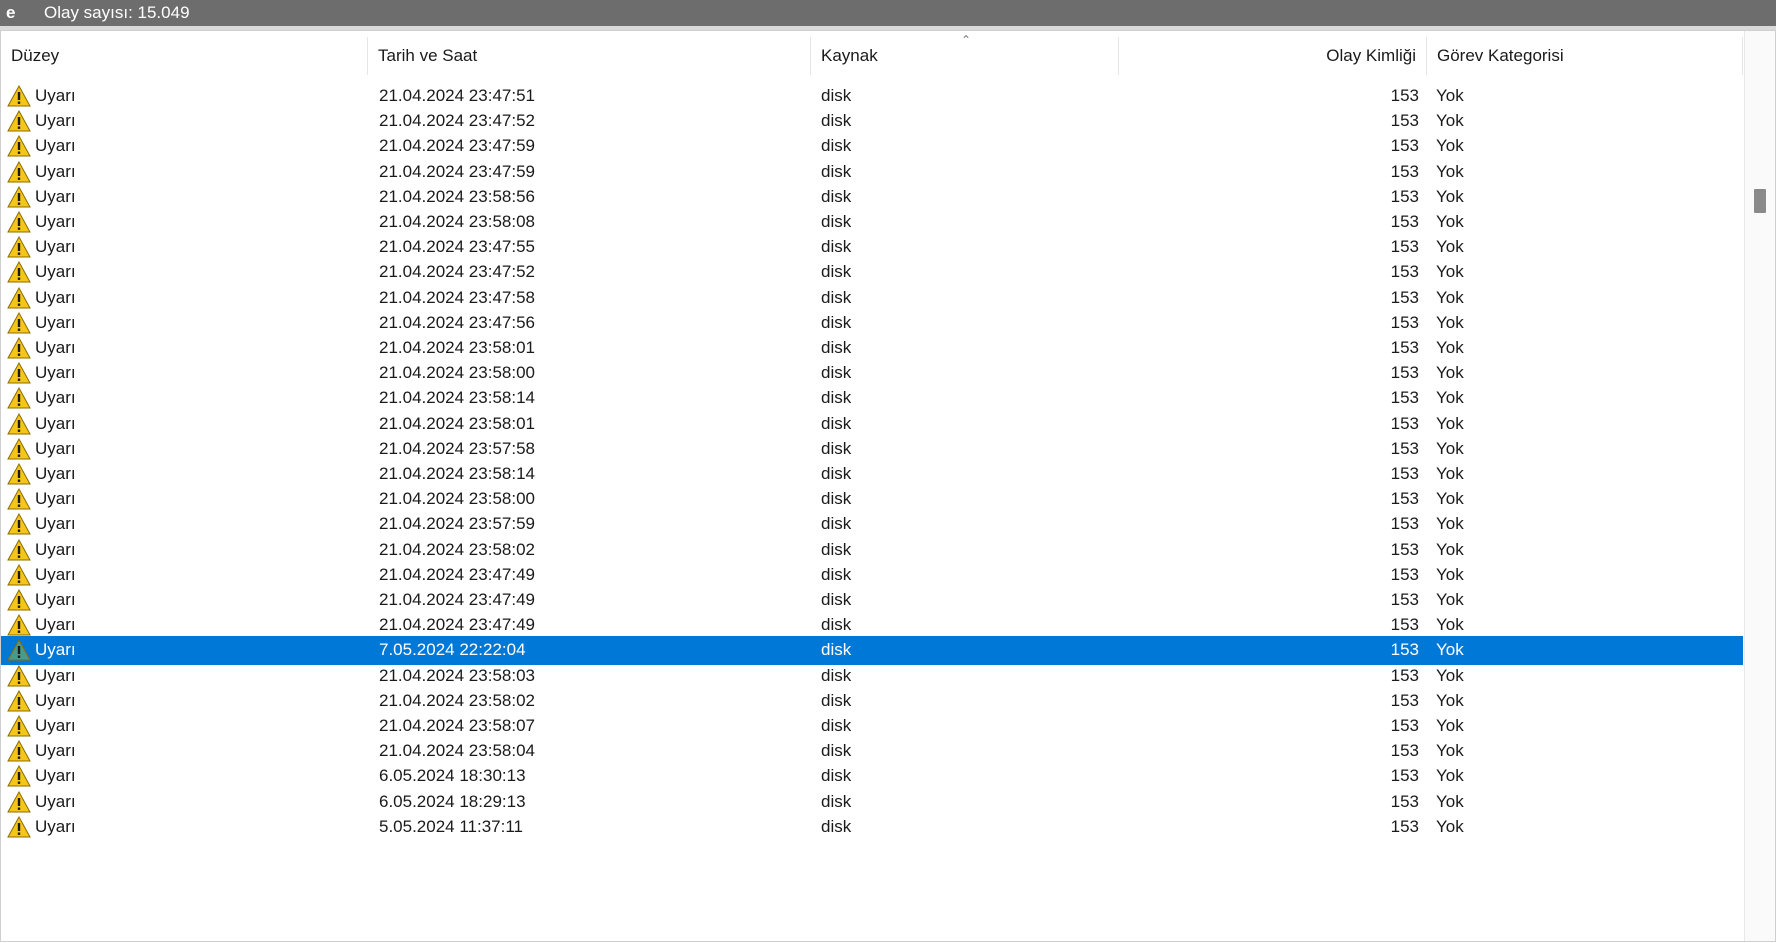 Image resolution: width=1776 pixels, height=943 pixels. I want to click on row-task-category: Yok, so click(1450, 826).